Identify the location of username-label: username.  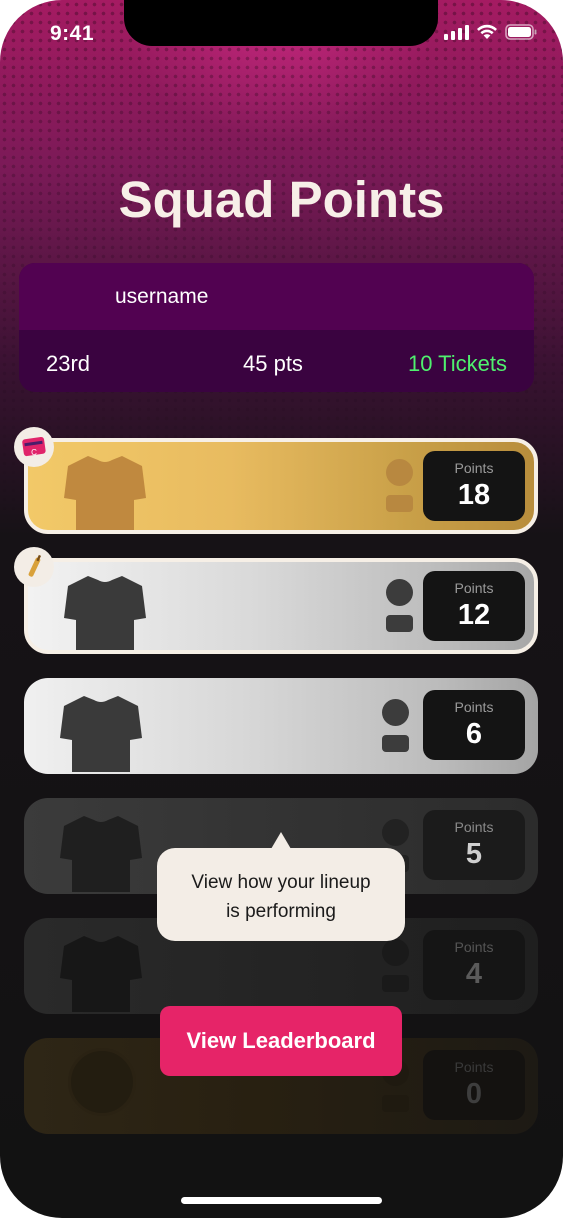
(162, 296).